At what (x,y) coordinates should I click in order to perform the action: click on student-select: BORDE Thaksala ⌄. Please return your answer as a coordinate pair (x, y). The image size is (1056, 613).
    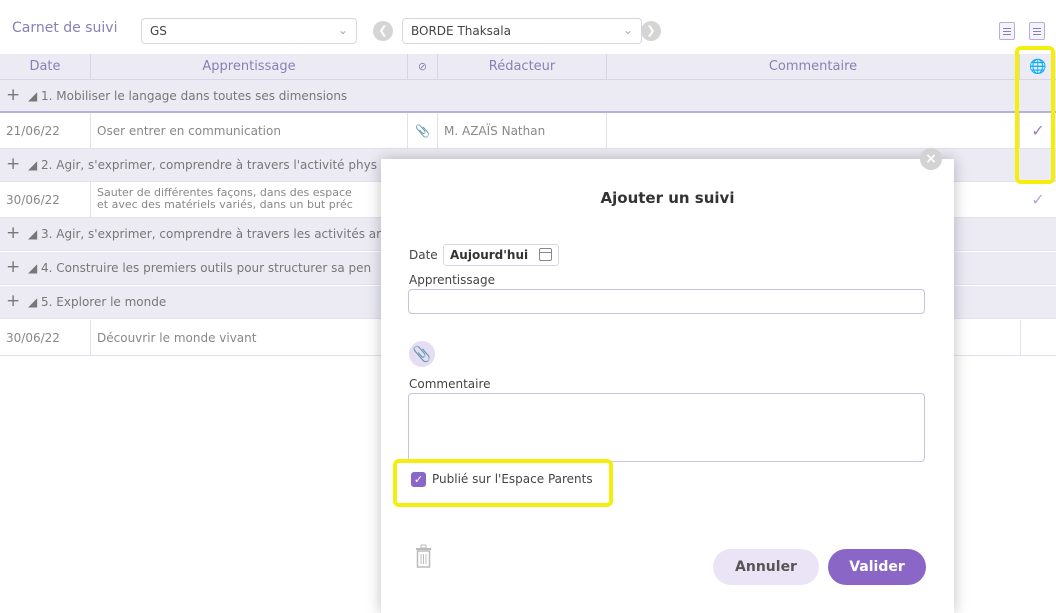
    Looking at the image, I should click on (522, 31).